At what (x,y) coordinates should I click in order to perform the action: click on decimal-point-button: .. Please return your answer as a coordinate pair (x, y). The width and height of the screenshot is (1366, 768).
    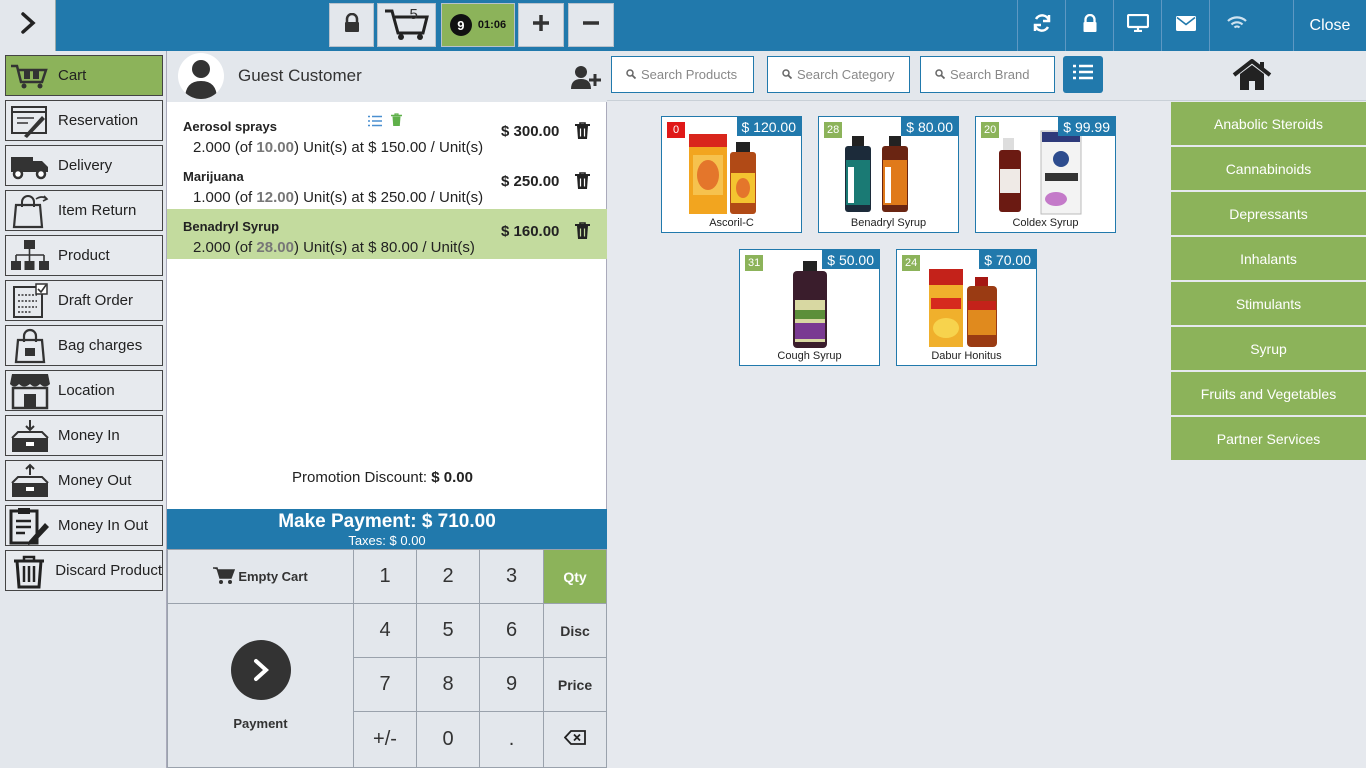
    Looking at the image, I should click on (511, 739).